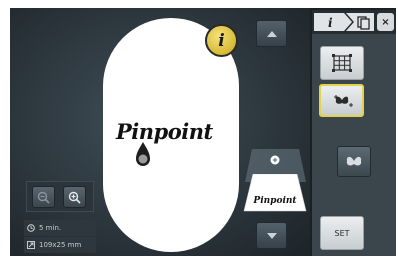  What do you see at coordinates (50, 228) in the screenshot?
I see `embroidery-time: 5 min.` at bounding box center [50, 228].